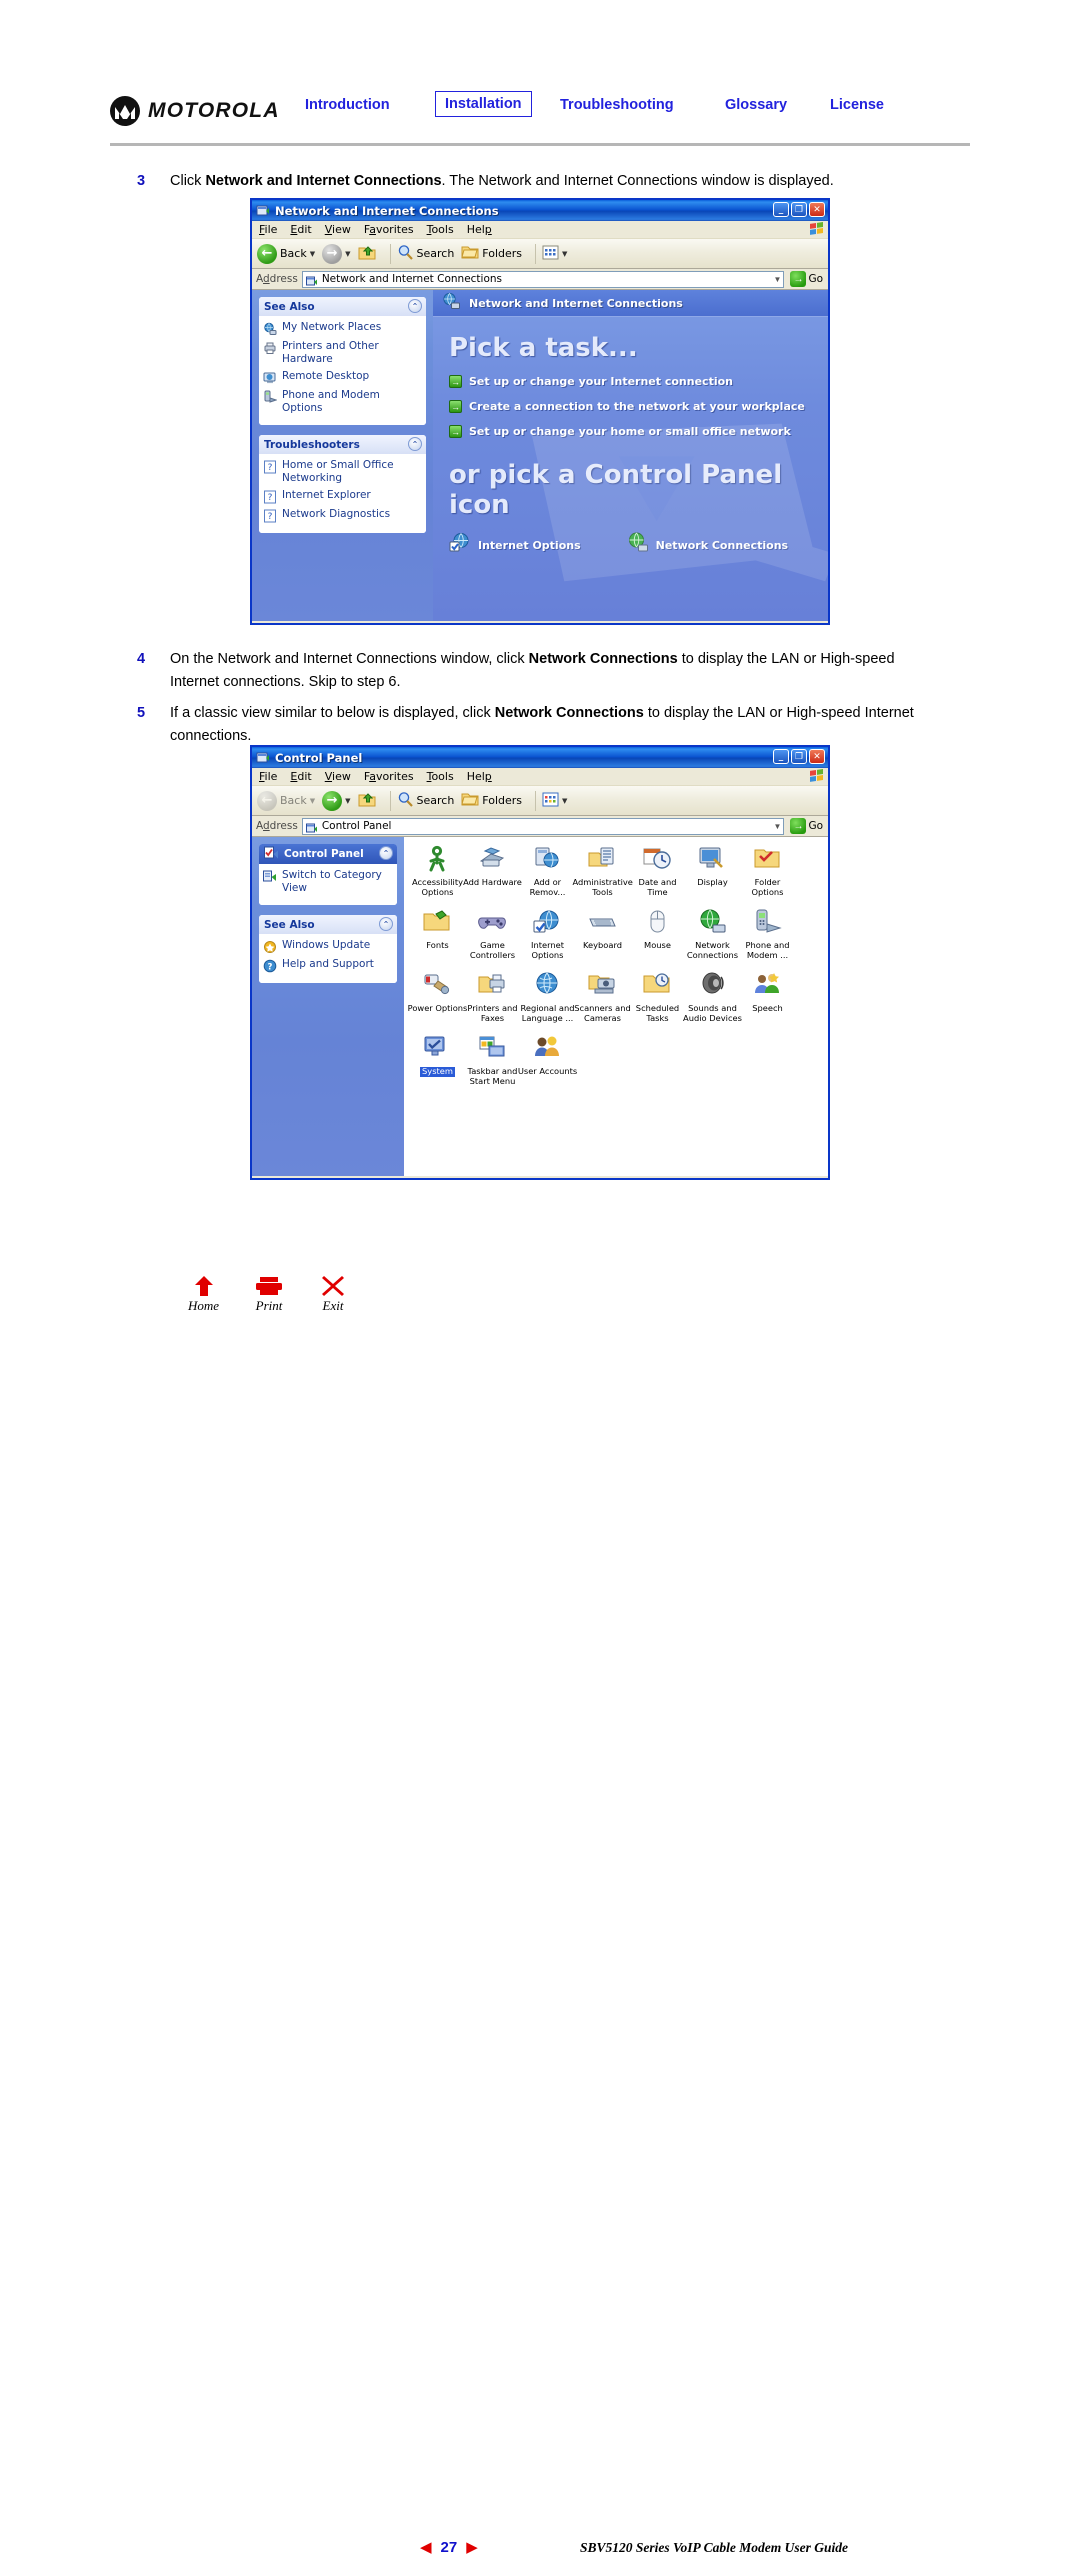 The image size is (1080, 2556). I want to click on nav-troubleshooting: Troubleshooting, so click(617, 105).